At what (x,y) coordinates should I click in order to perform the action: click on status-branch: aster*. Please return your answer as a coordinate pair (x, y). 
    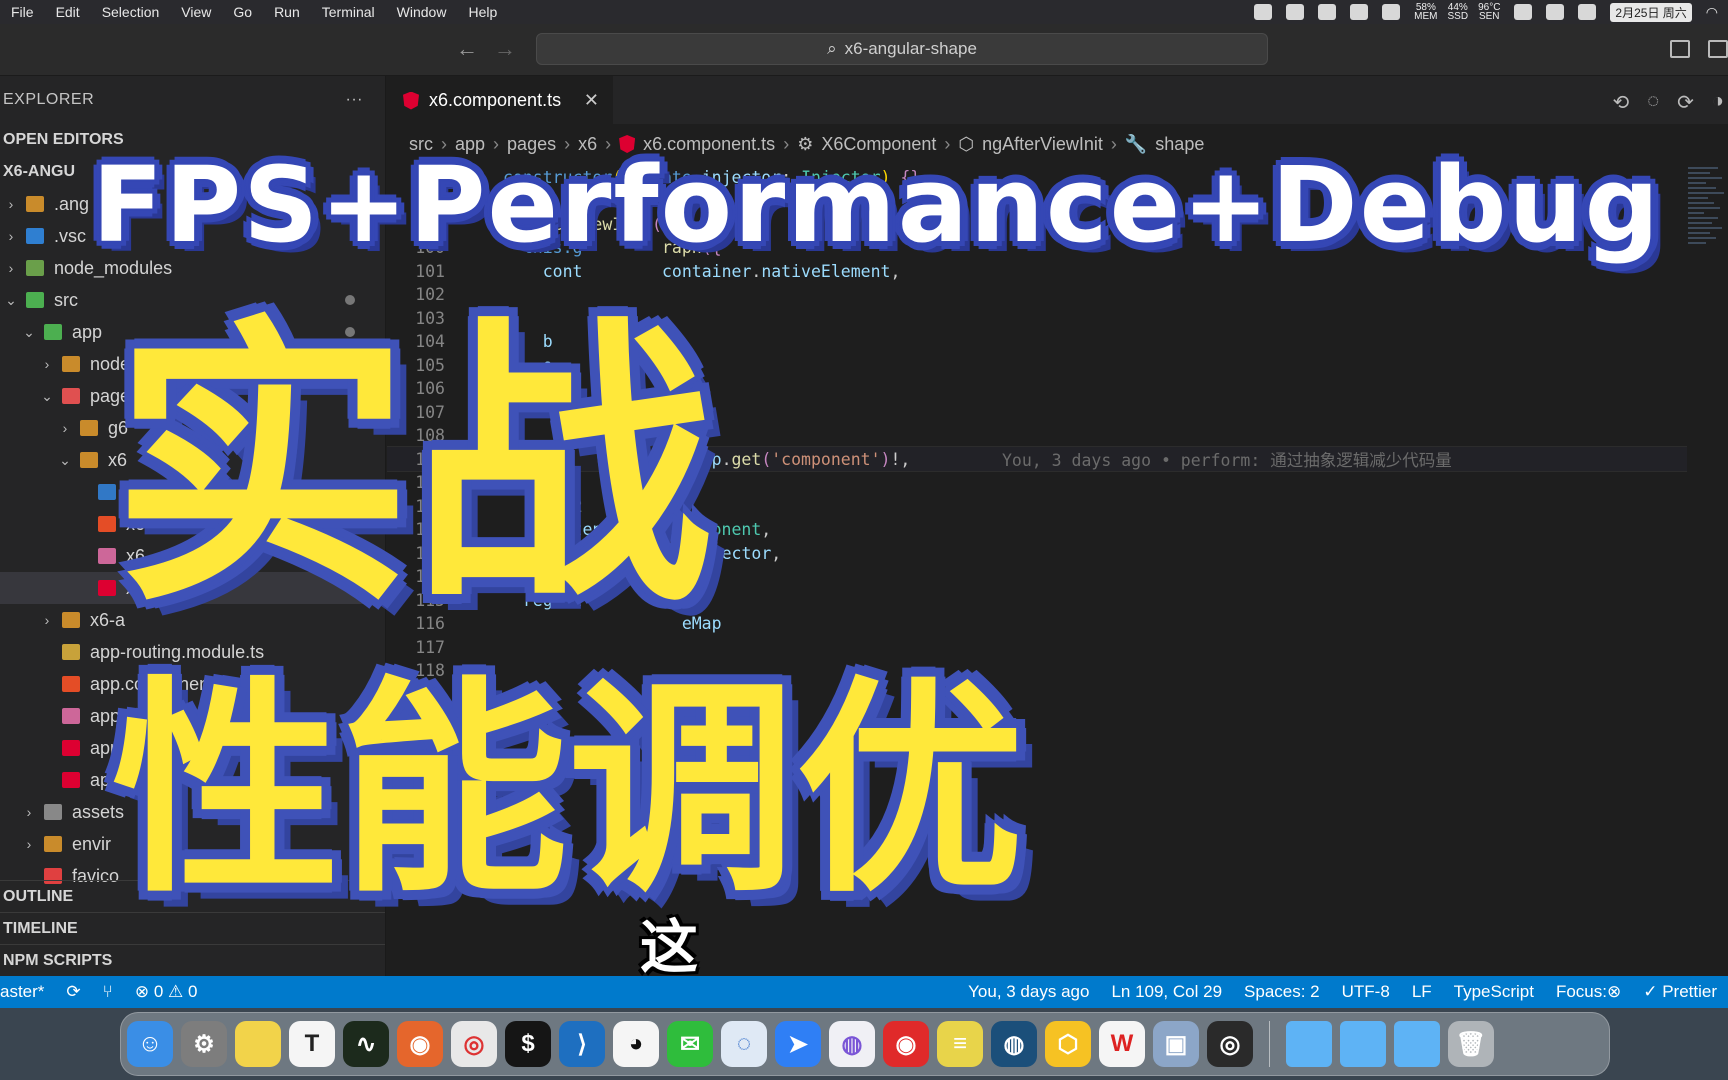
    Looking at the image, I should click on (27, 992).